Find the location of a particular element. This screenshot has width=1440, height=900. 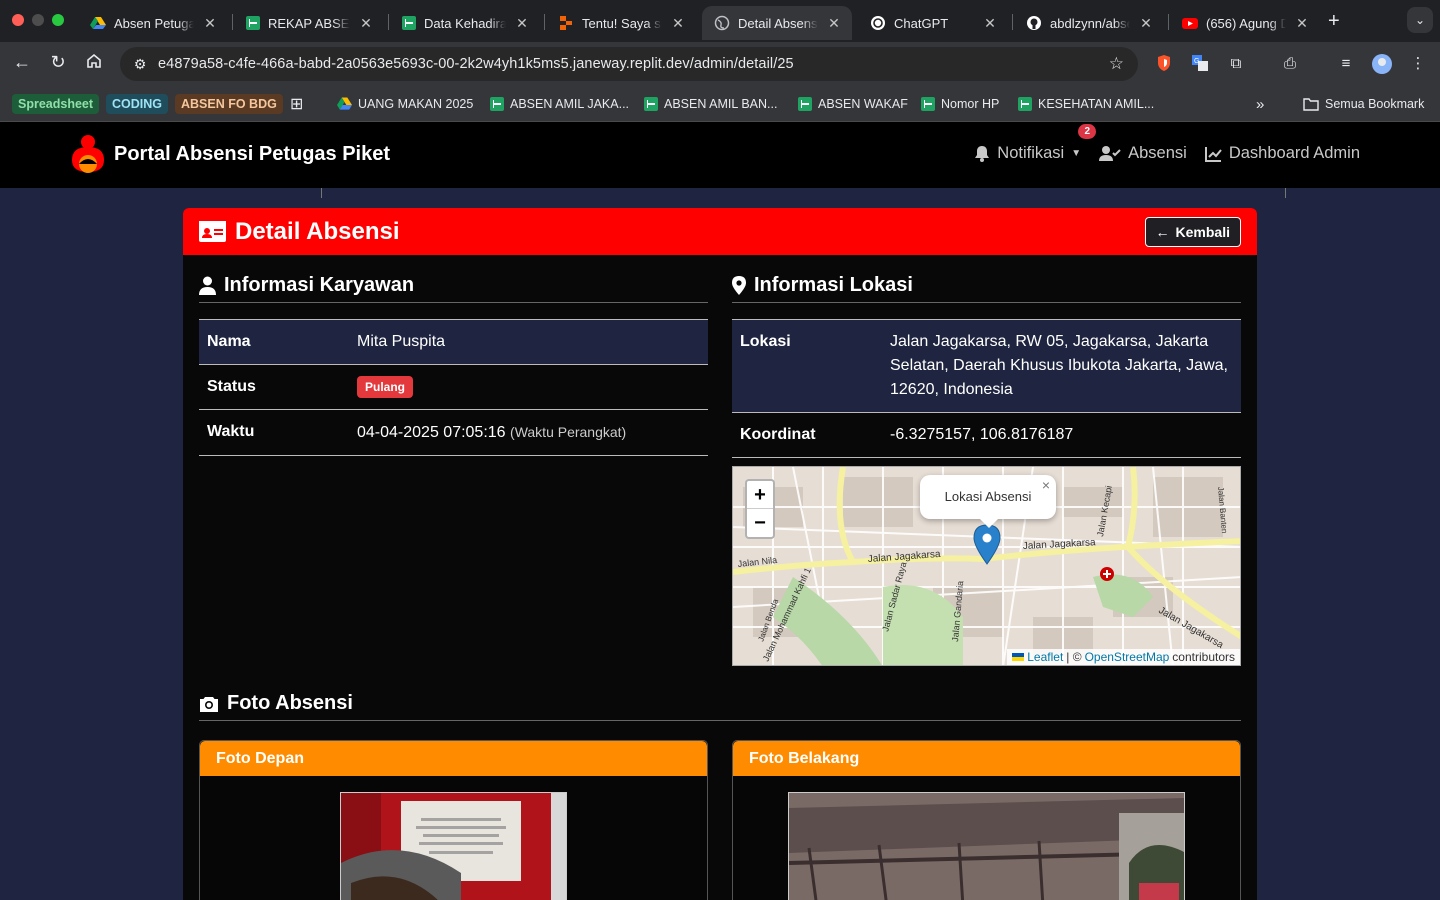

map-attribution: Leaflet | © OpenStreetMap contributors is located at coordinates (1123, 657).